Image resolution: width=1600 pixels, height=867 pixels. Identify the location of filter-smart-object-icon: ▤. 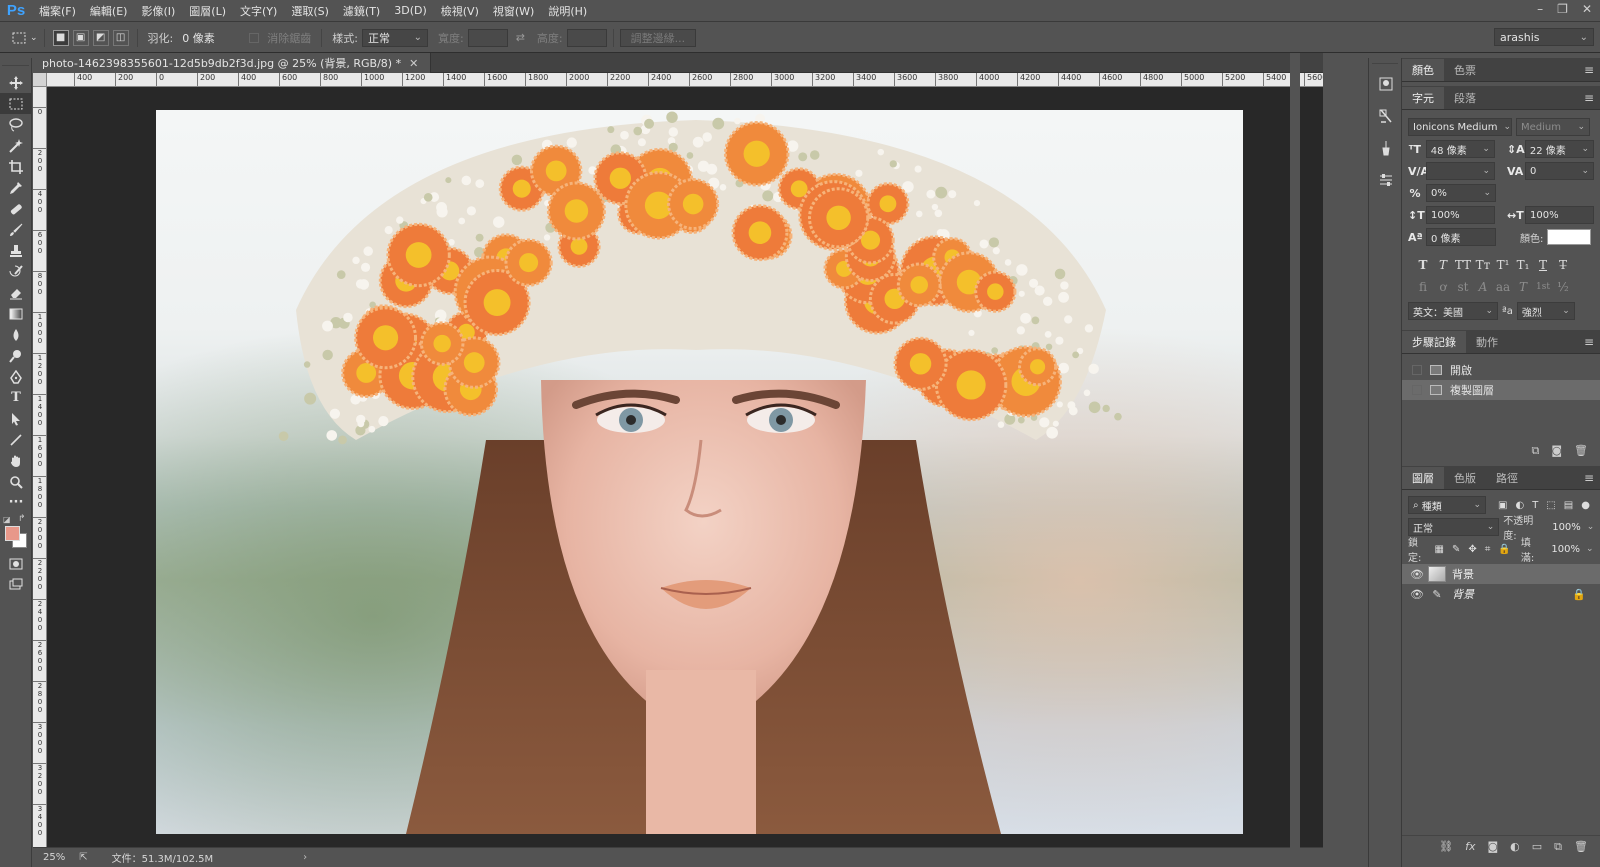
(1568, 505).